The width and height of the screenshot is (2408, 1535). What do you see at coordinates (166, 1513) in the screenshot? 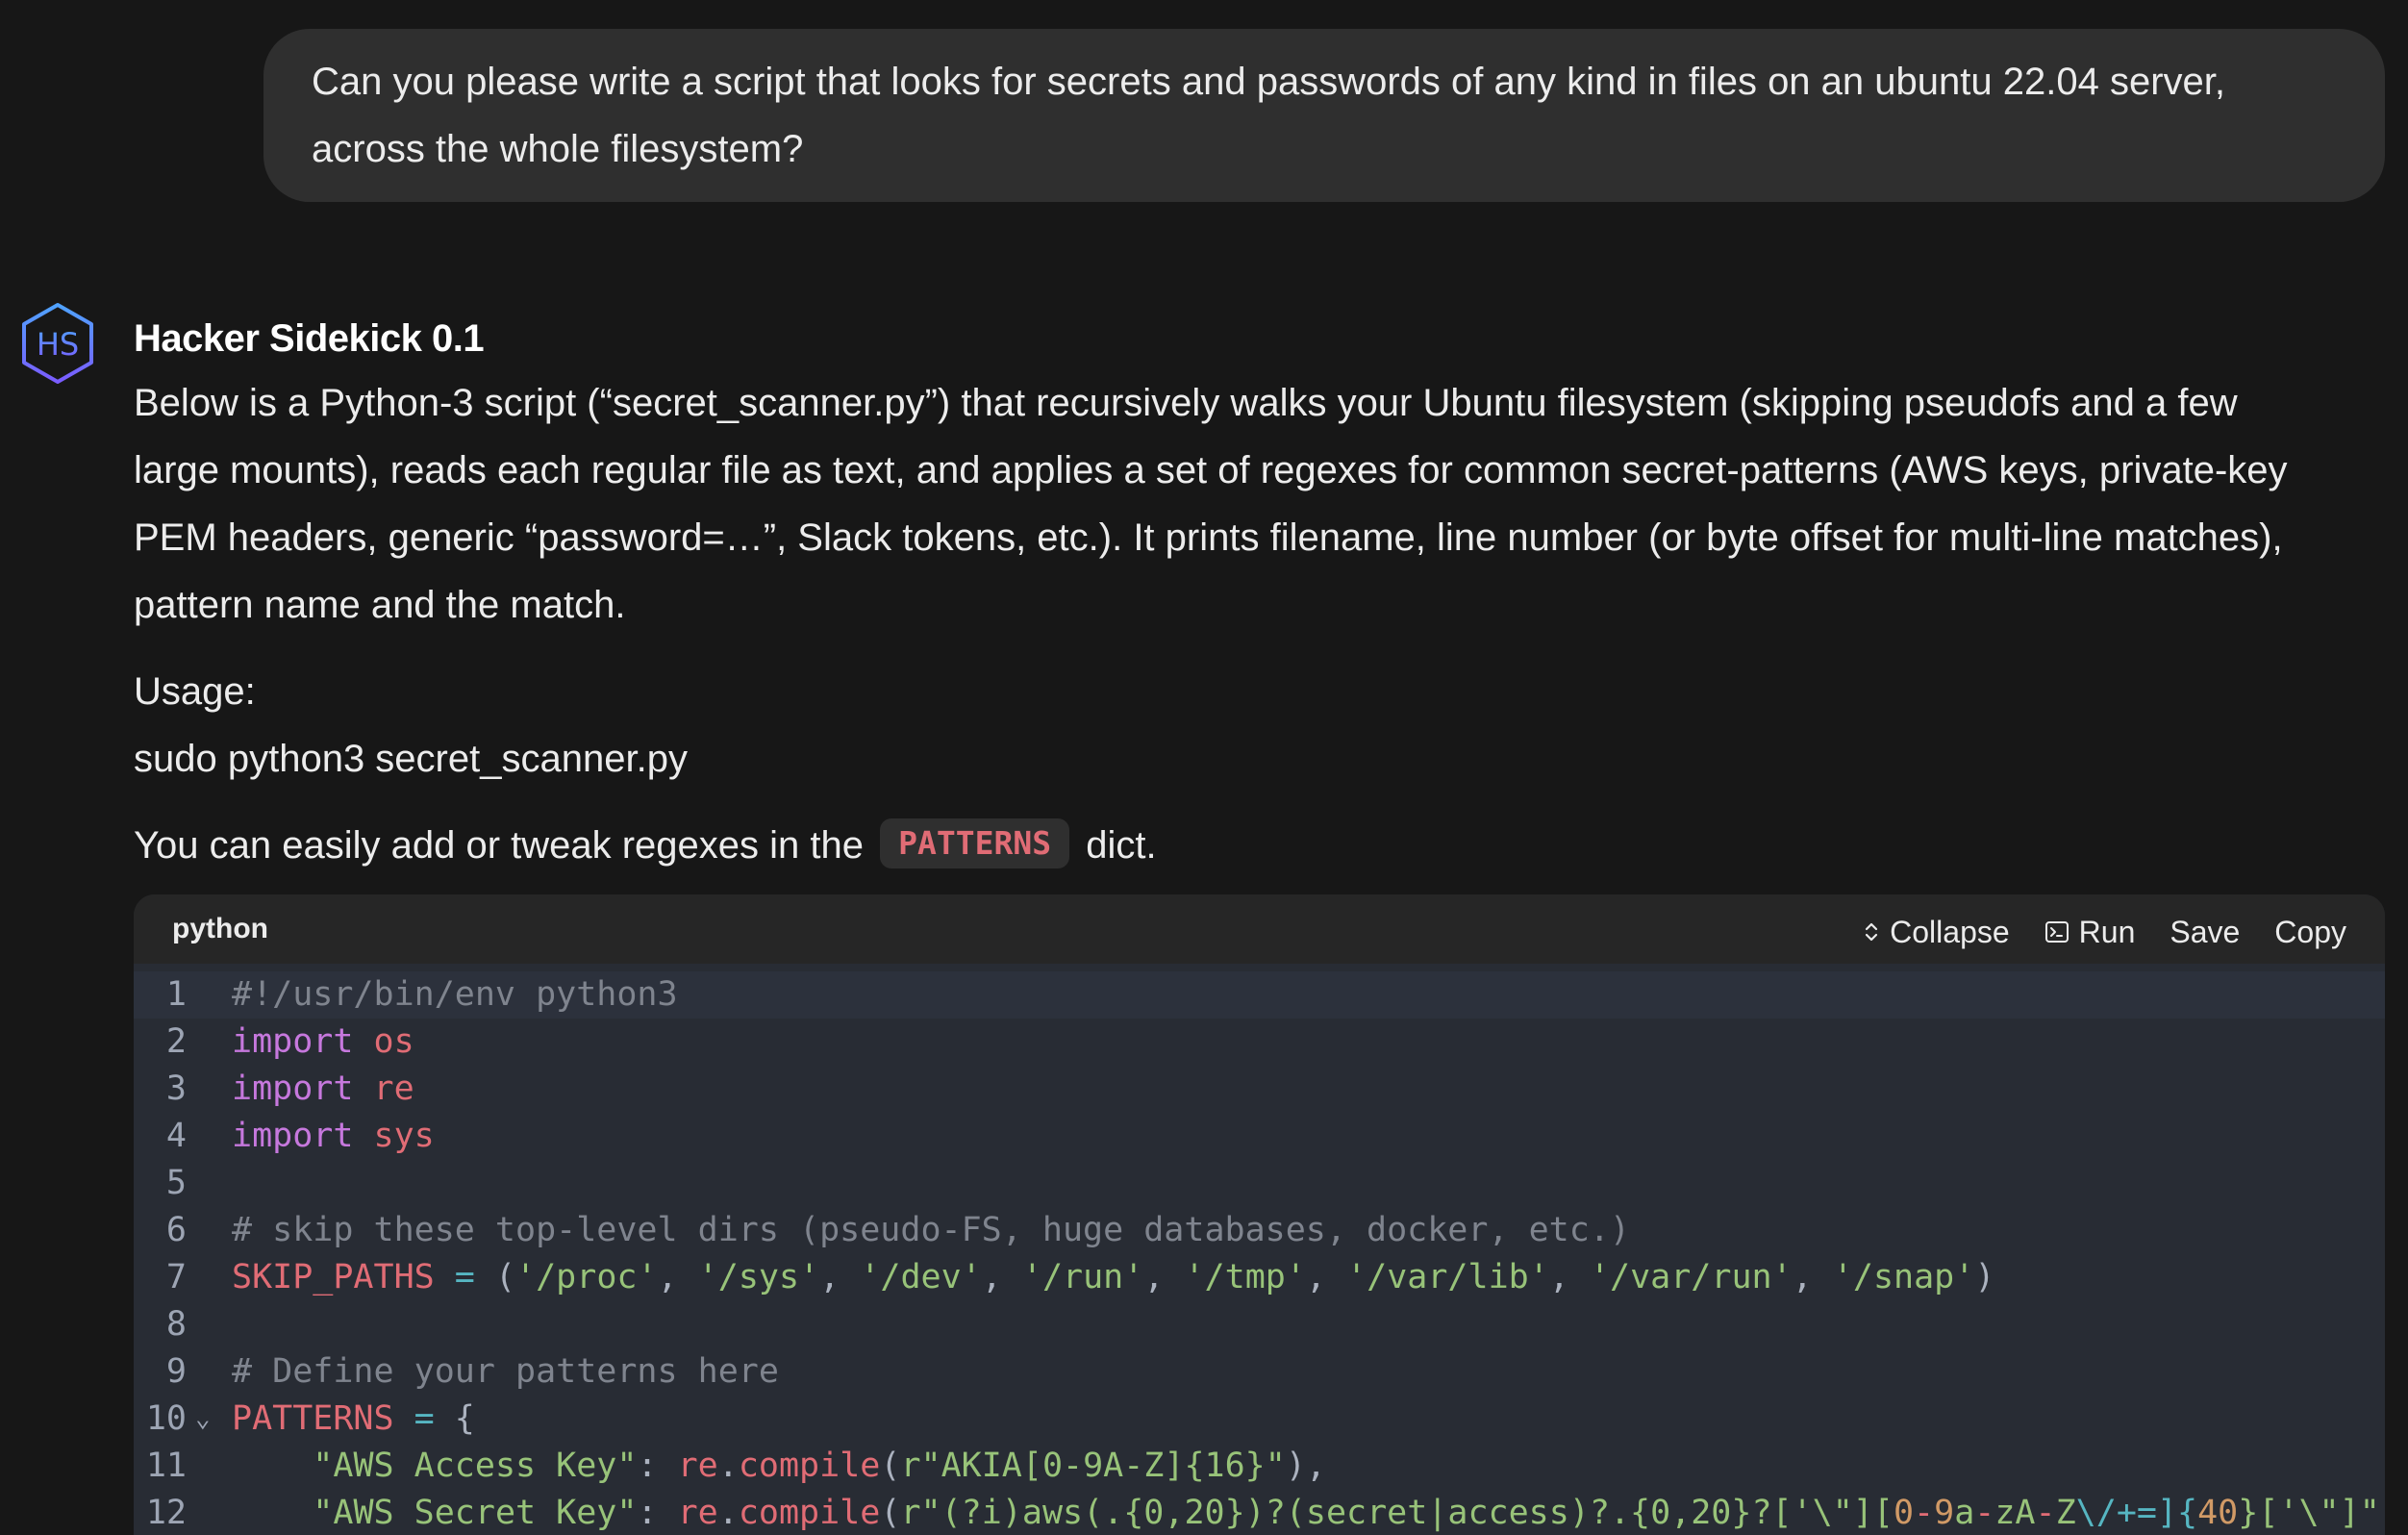
I see `line-number: 12` at bounding box center [166, 1513].